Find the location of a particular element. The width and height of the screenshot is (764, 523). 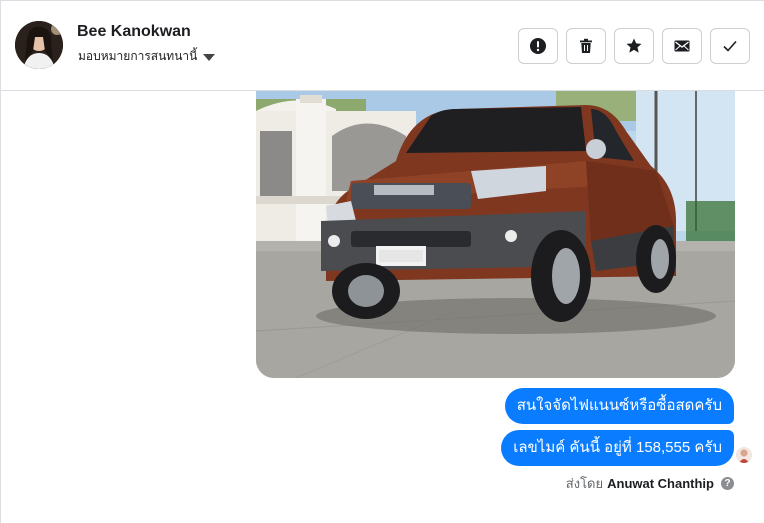

star-icon is located at coordinates (634, 45).